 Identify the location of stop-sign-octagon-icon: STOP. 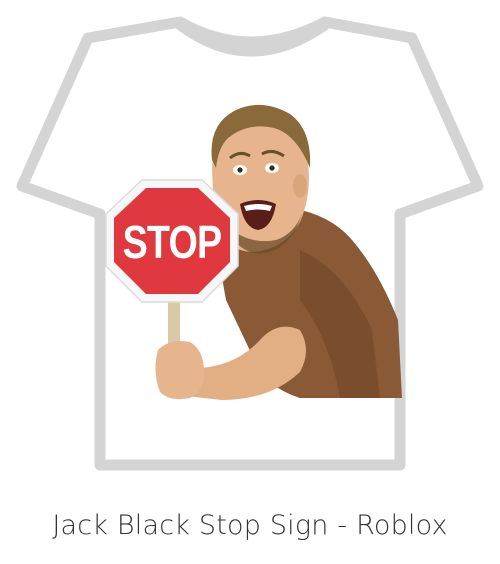
(172, 241).